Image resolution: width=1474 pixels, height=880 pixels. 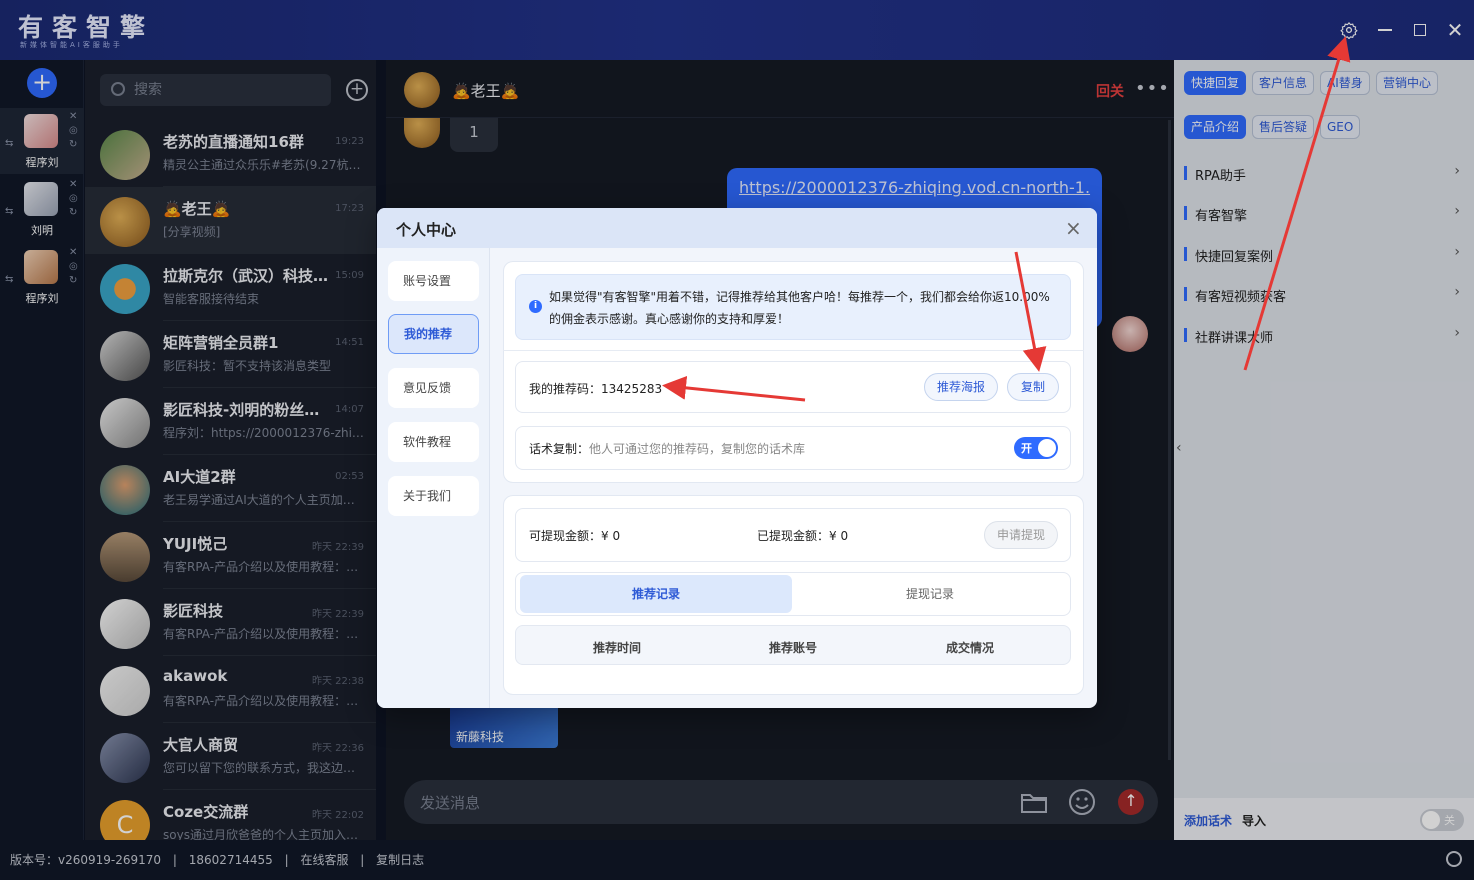 I want to click on withdraw-button: 申请提现, so click(x=1021, y=535).